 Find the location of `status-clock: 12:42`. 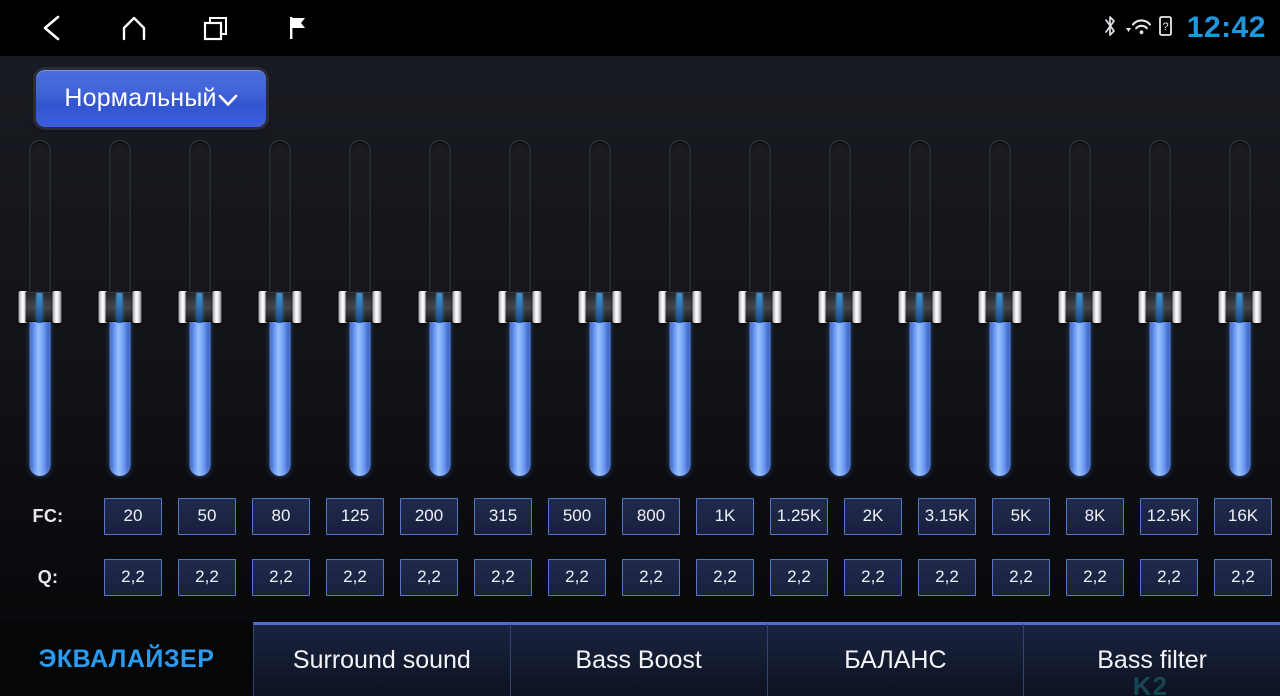

status-clock: 12:42 is located at coordinates (1226, 27).